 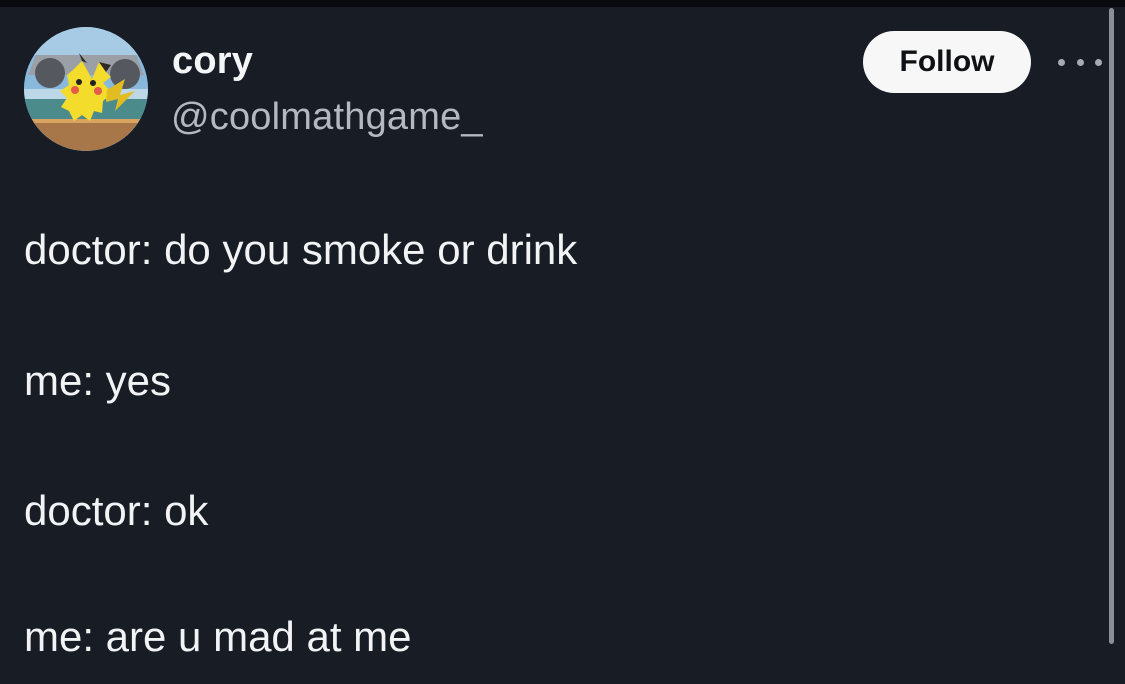 I want to click on author-handle: @coolmathgame_, so click(x=327, y=117).